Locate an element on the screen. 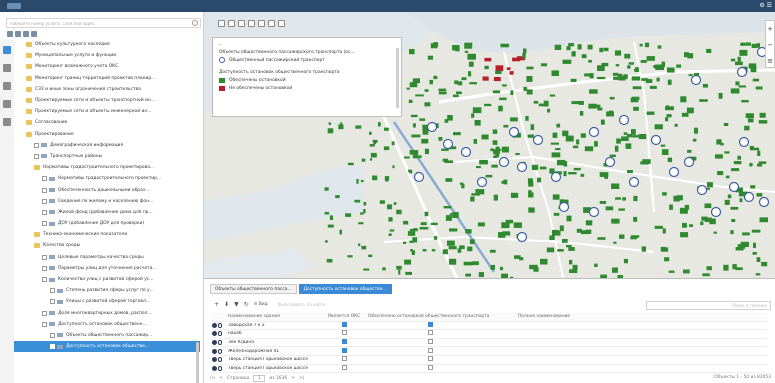  refresh-icon is located at coordinates (34, 34).